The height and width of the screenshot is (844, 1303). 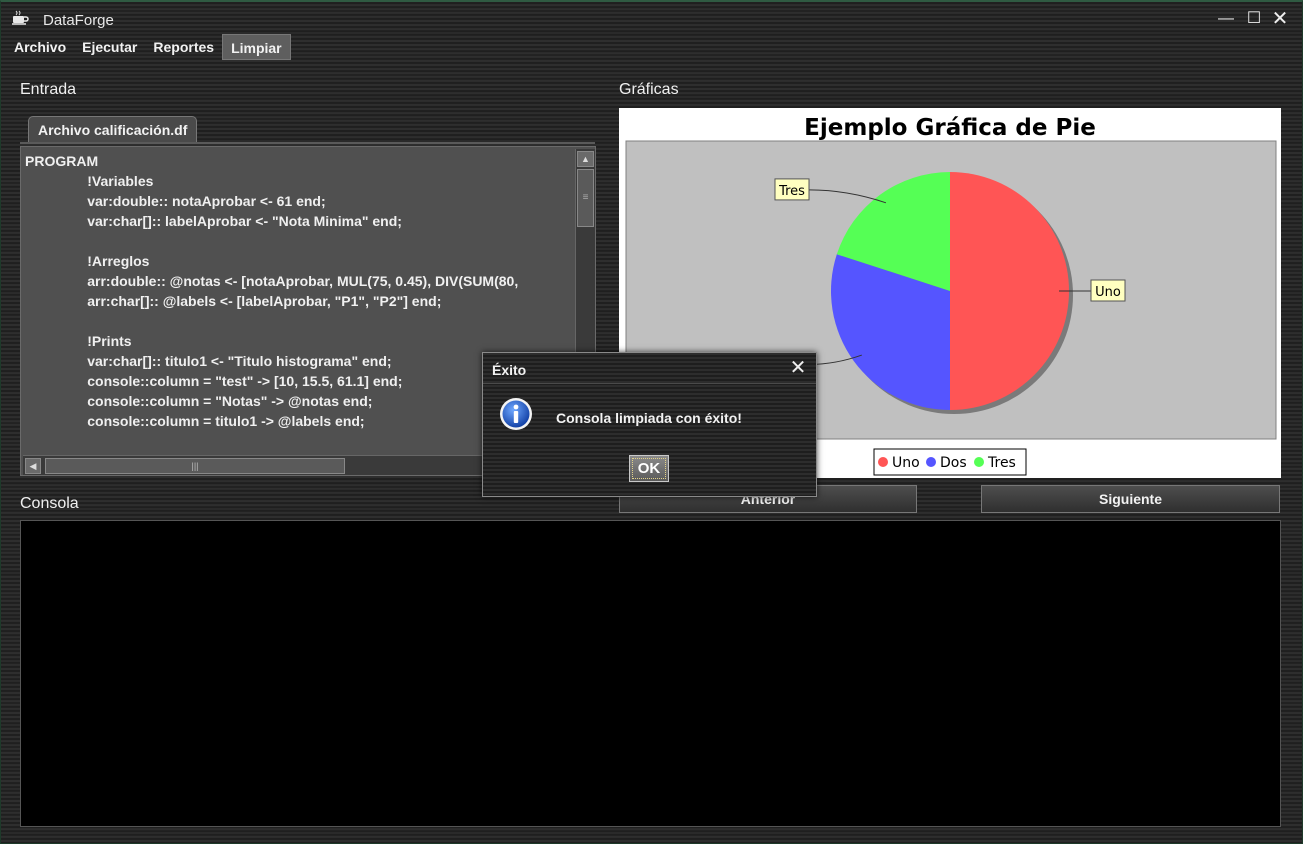 I want to click on code-line: var:double:: notaAprobar <- 61 end;, so click(x=175, y=201).